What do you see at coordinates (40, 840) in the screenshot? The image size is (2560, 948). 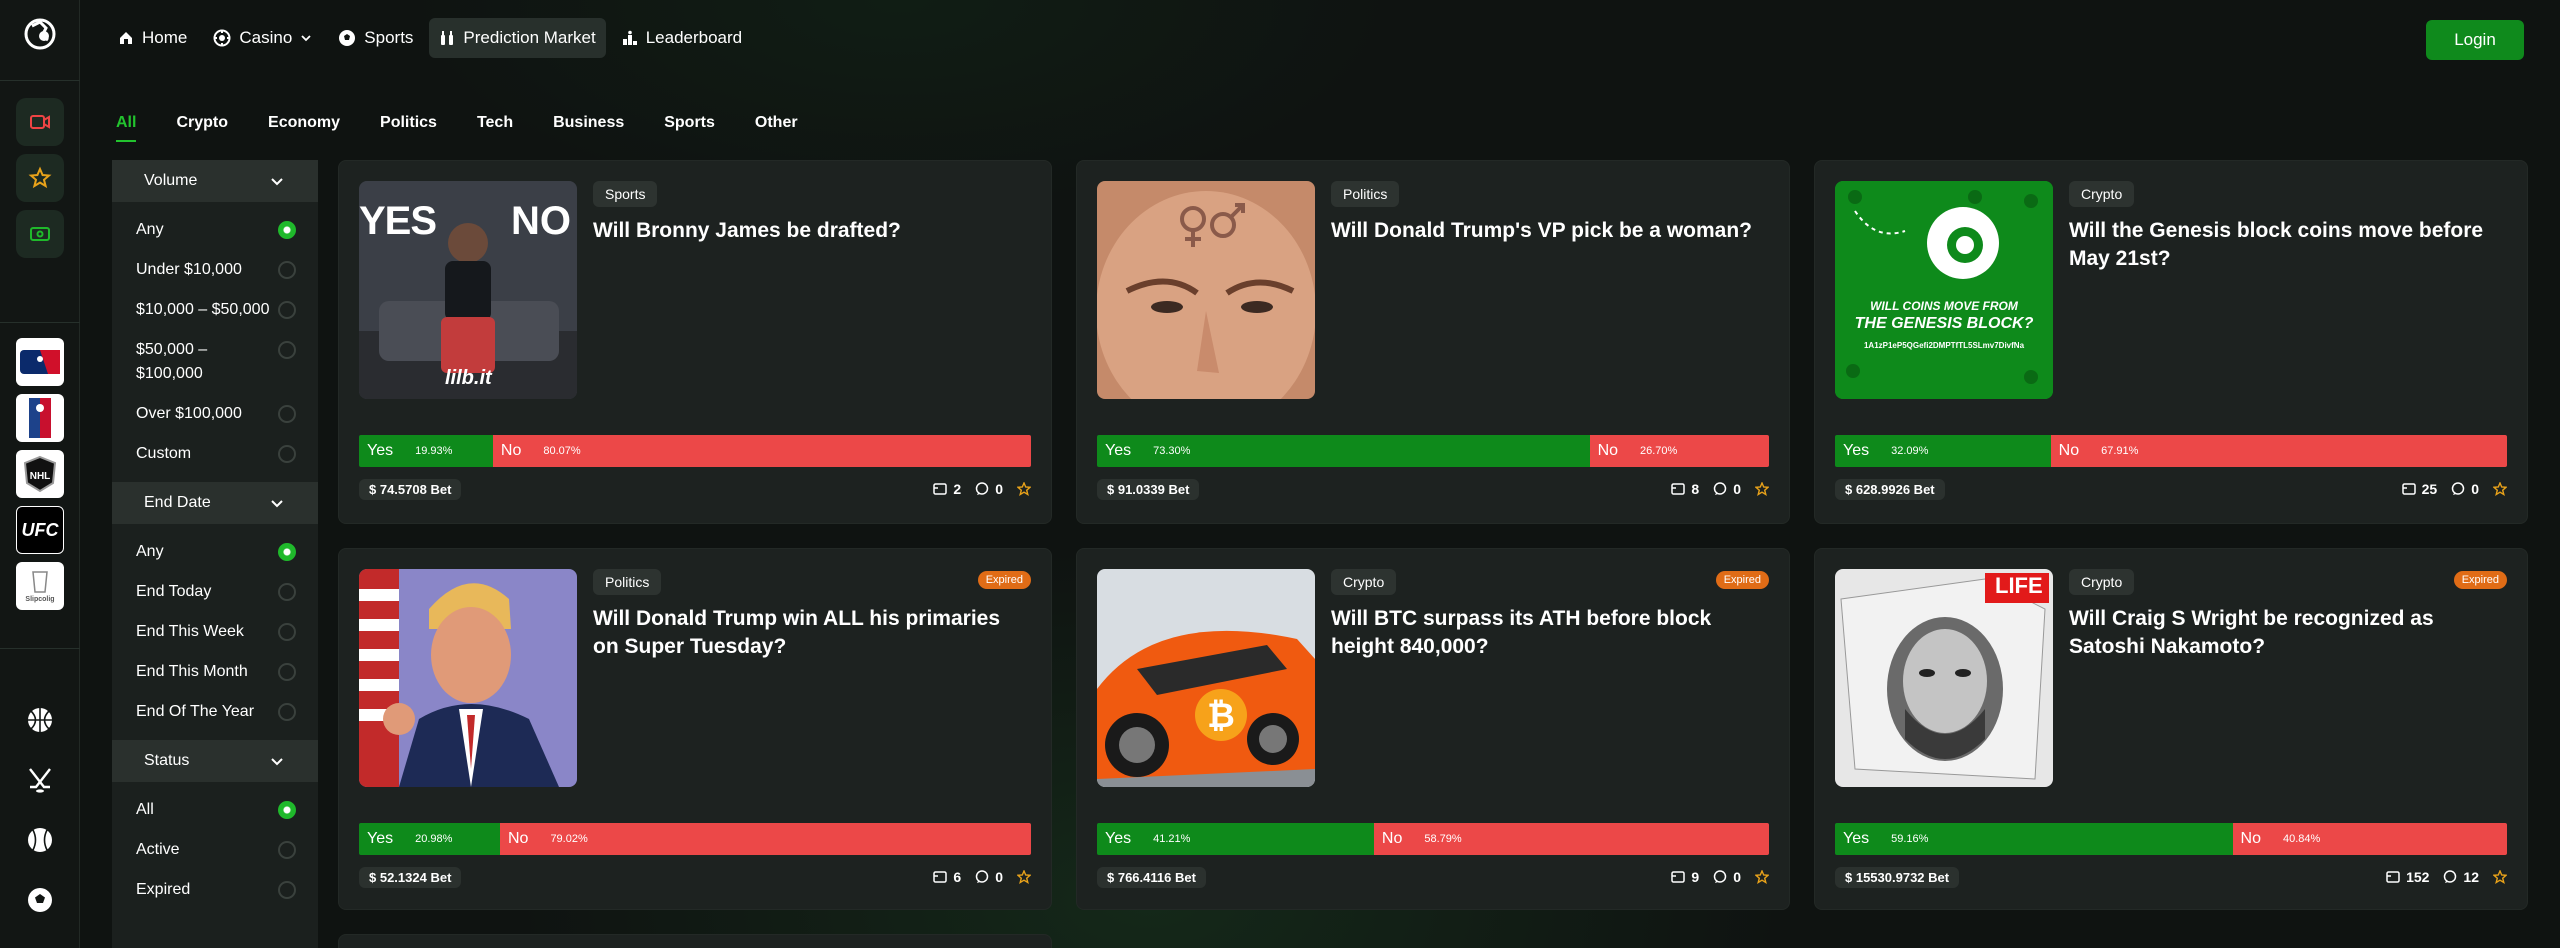 I see `baseball-icon` at bounding box center [40, 840].